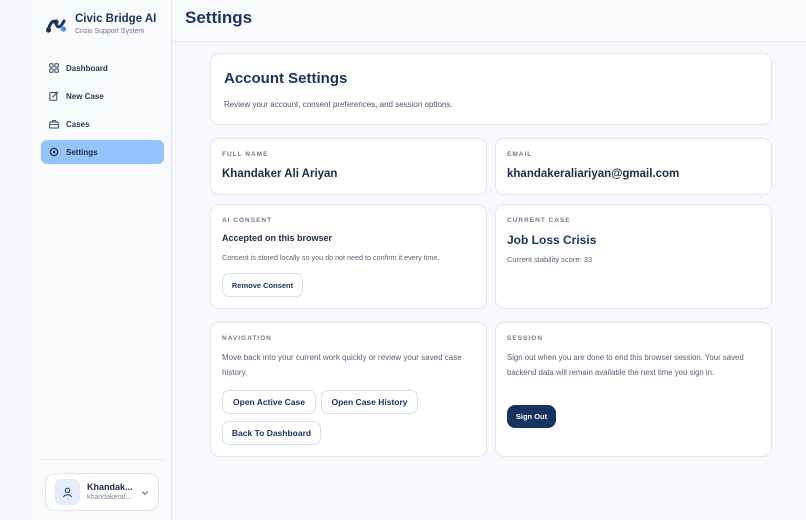 The height and width of the screenshot is (520, 806). I want to click on back-to-dashboard-button: Back To Dashboard, so click(271, 433).